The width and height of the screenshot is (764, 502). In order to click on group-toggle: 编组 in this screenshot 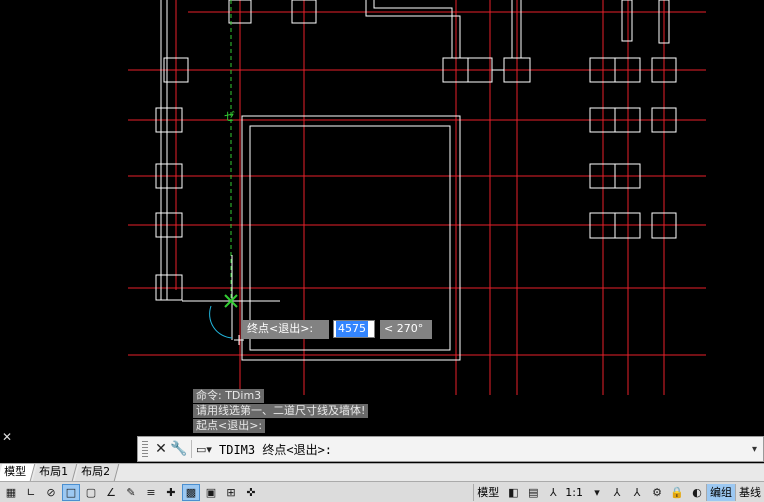, I will do `click(720, 492)`.